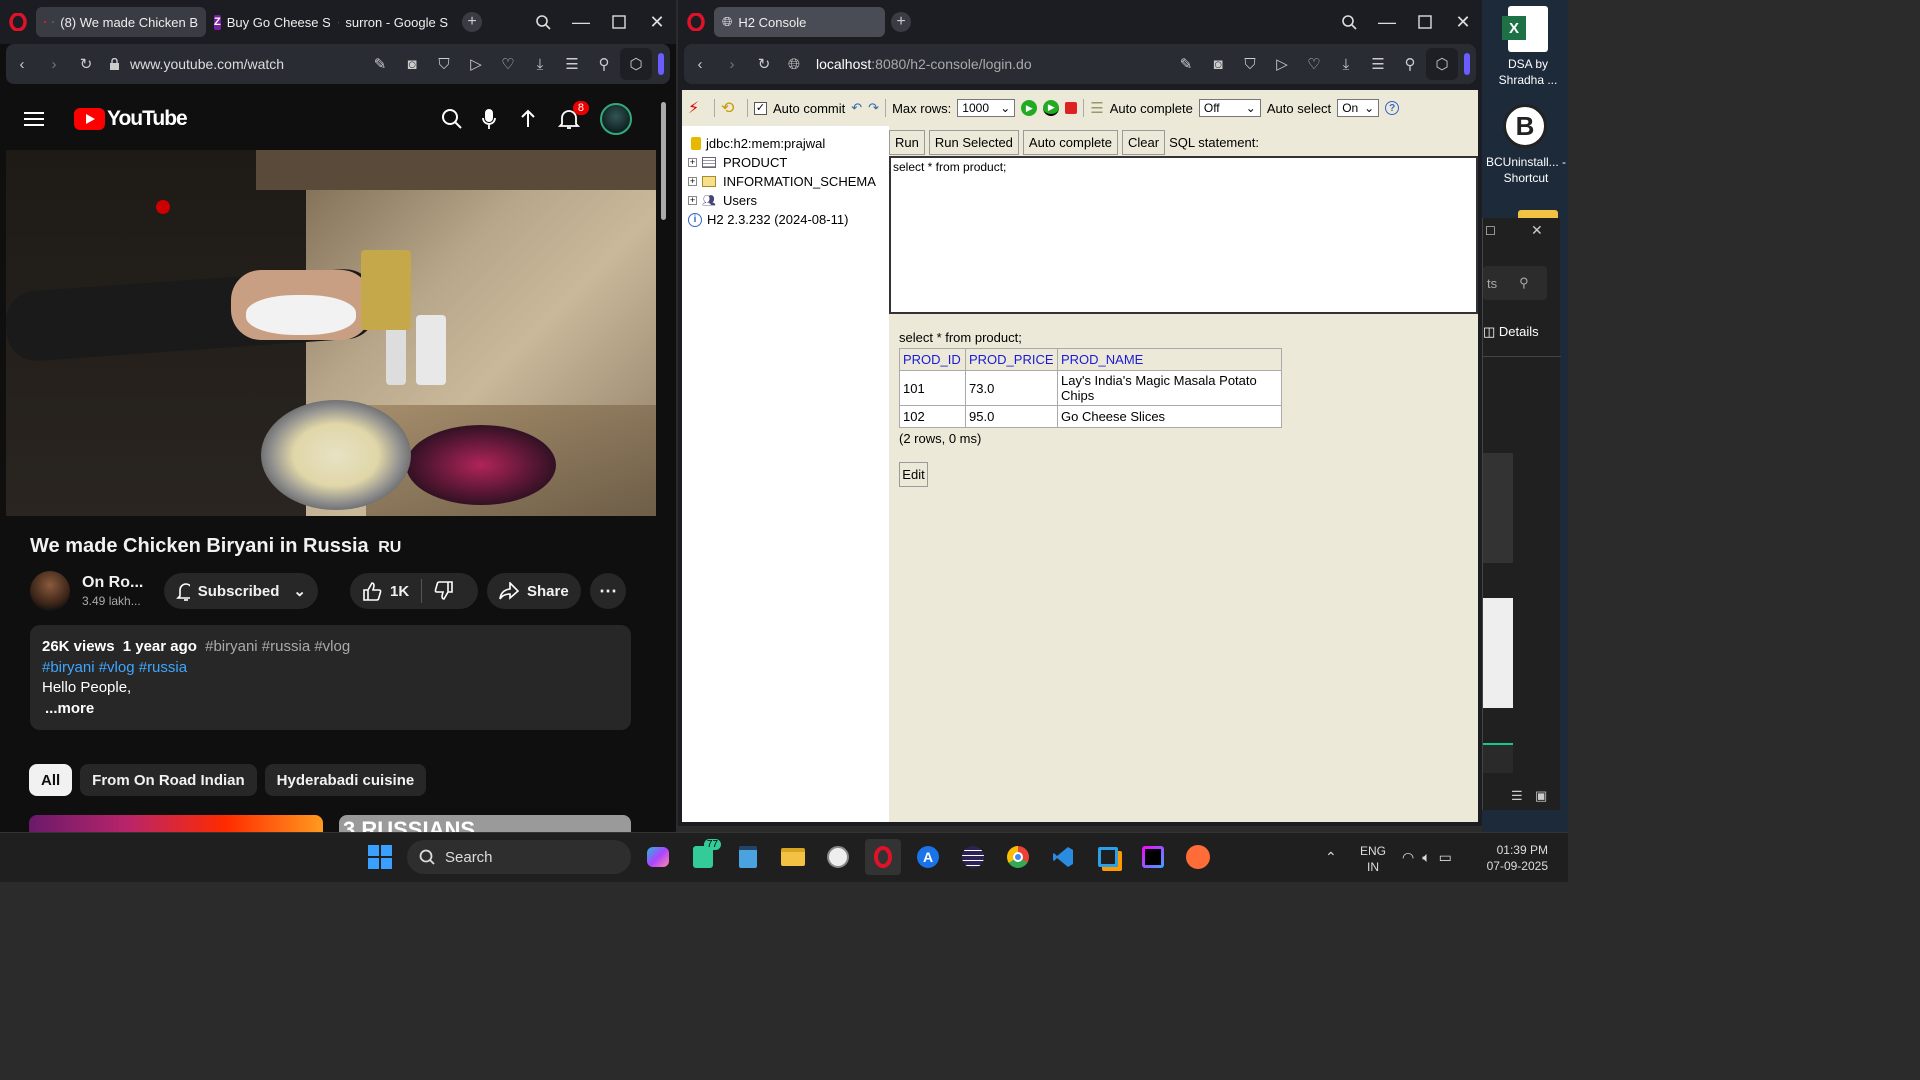 The width and height of the screenshot is (1920, 1080). Describe the element at coordinates (519, 857) in the screenshot. I see `taskbar-search: Search` at that location.